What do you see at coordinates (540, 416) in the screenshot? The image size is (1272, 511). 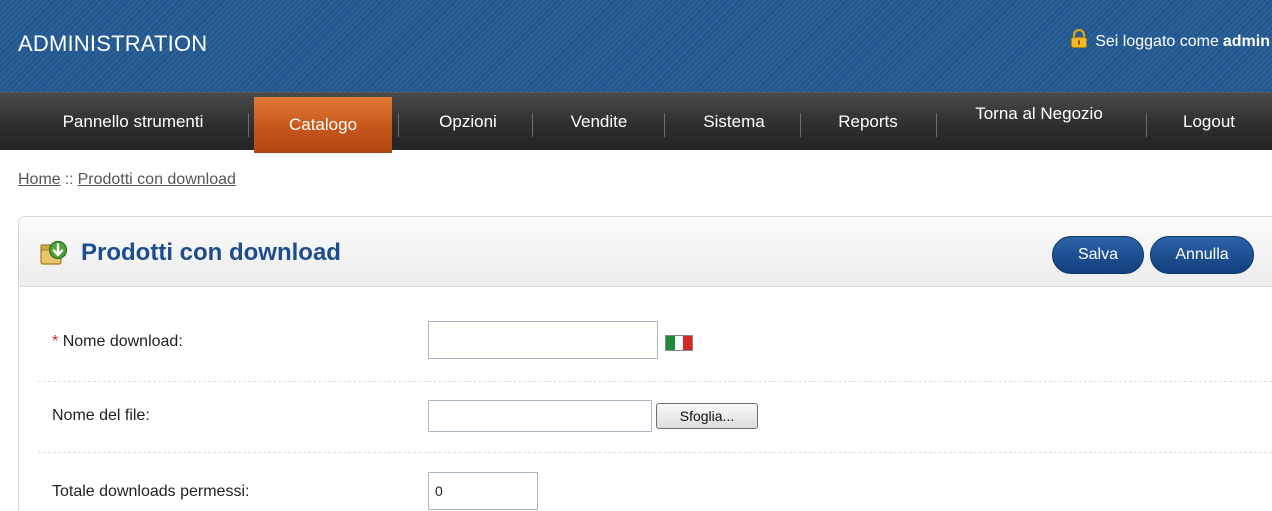 I see `file-name-input` at bounding box center [540, 416].